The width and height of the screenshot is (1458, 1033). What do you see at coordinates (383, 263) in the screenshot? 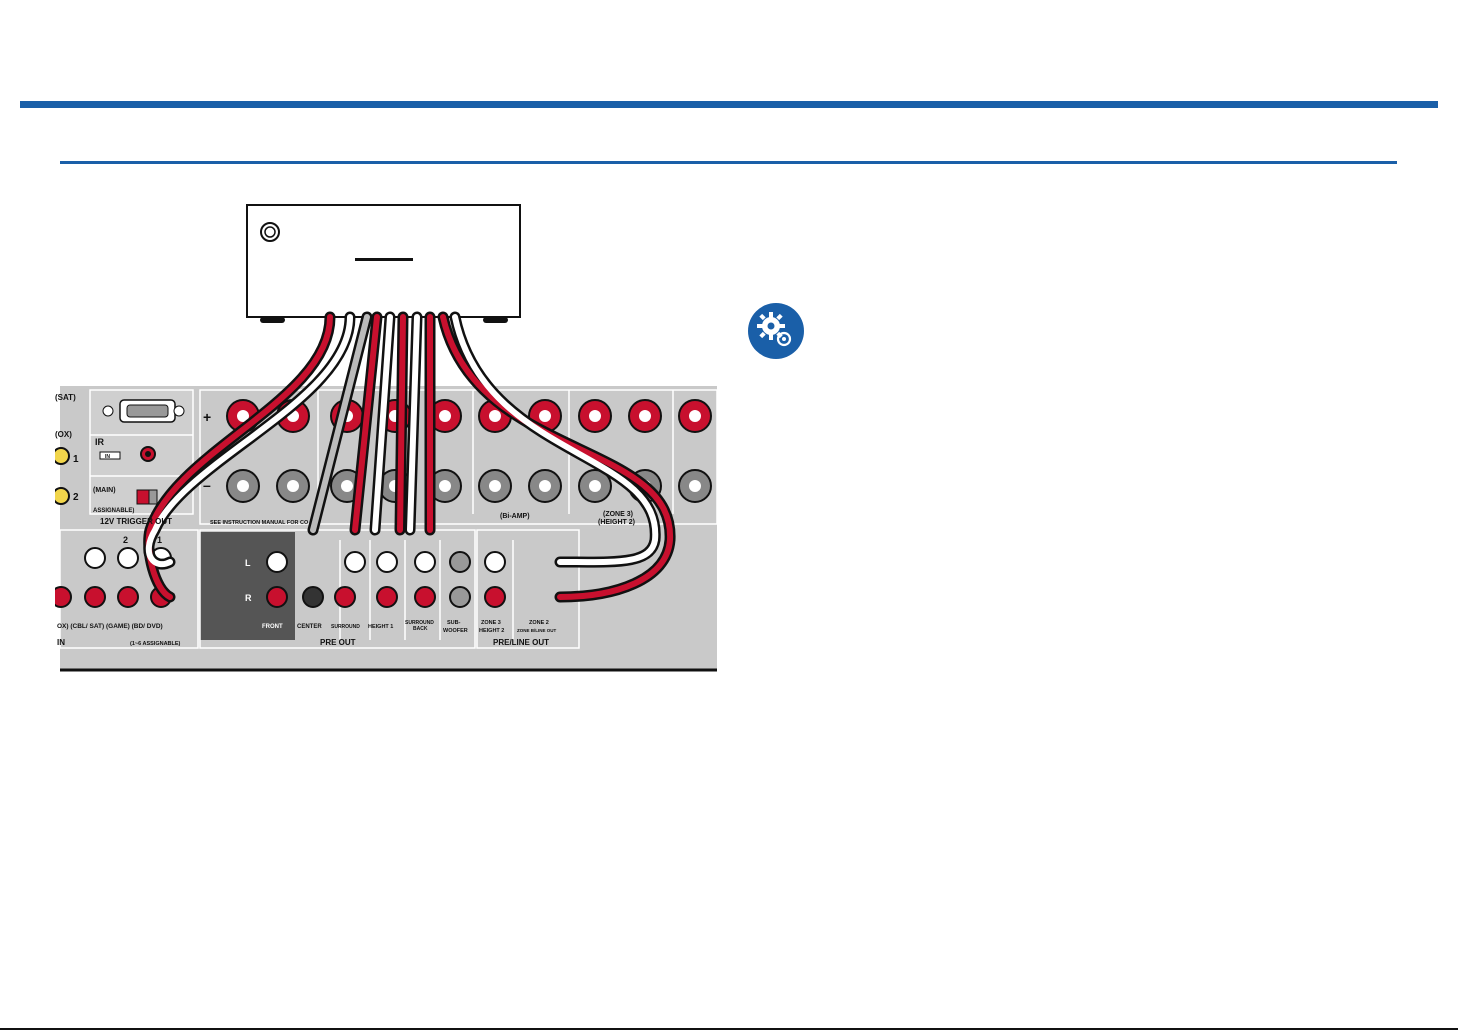
I see `power-amplifier` at bounding box center [383, 263].